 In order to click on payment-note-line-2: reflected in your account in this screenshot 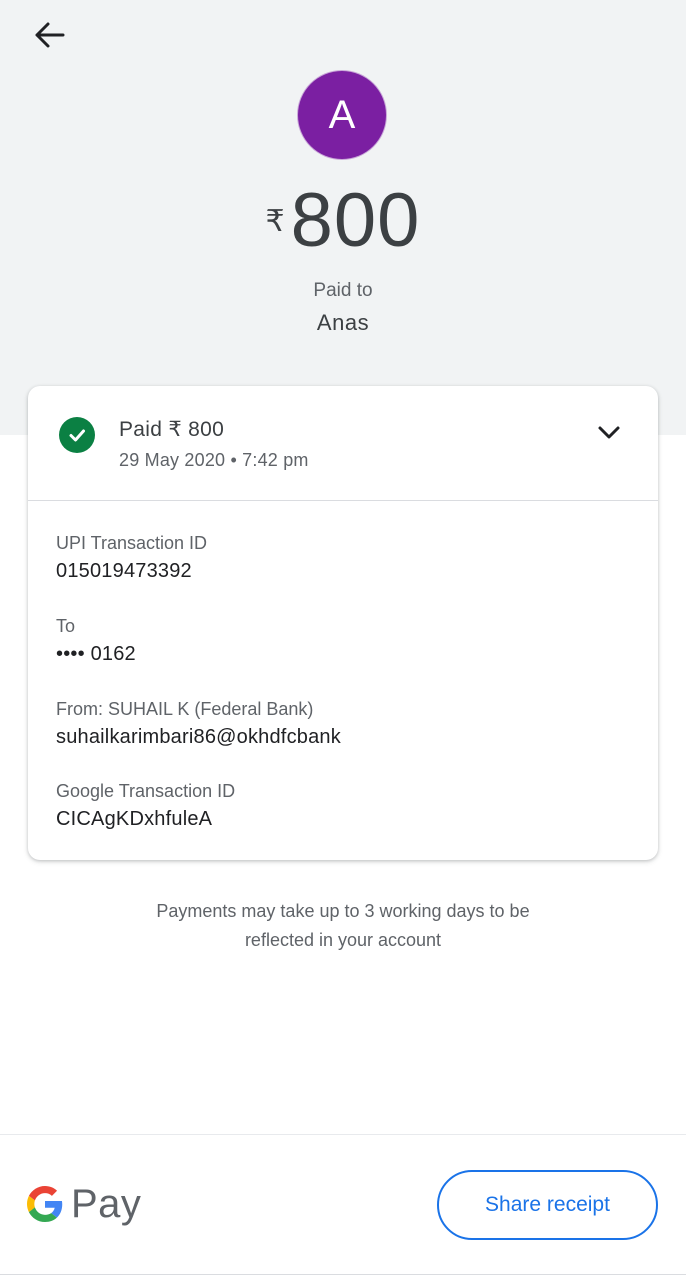, I will do `click(343, 940)`.